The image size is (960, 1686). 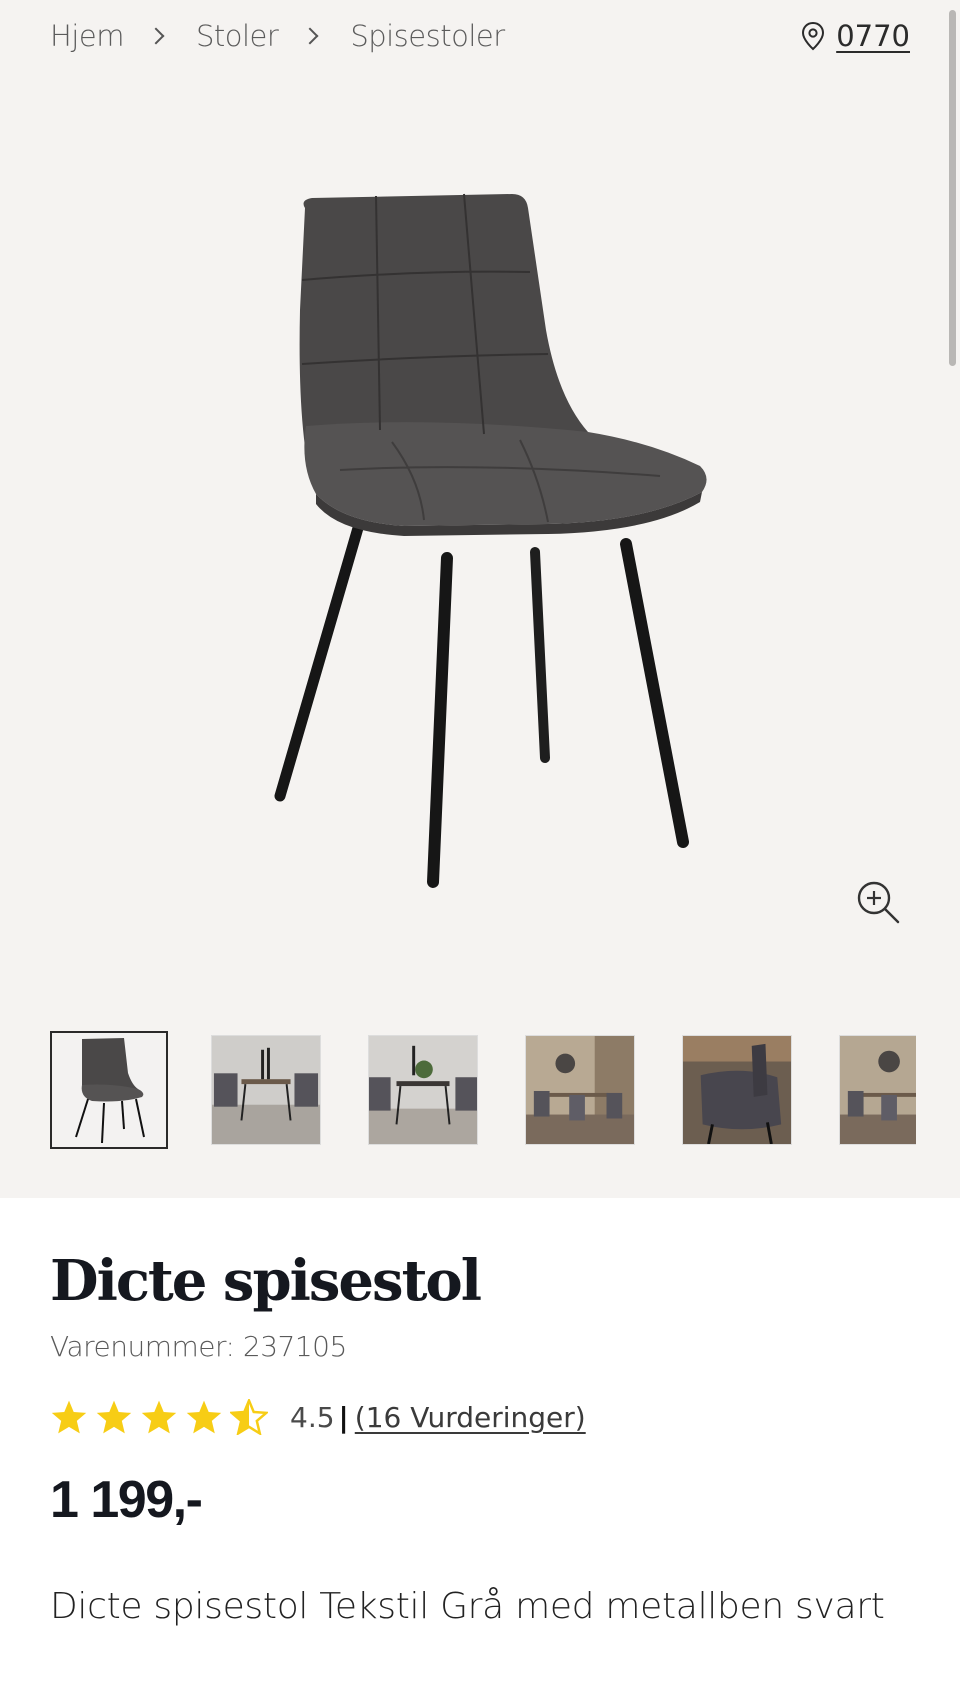 What do you see at coordinates (266, 1281) in the screenshot?
I see `product-title: Dicte spisestol` at bounding box center [266, 1281].